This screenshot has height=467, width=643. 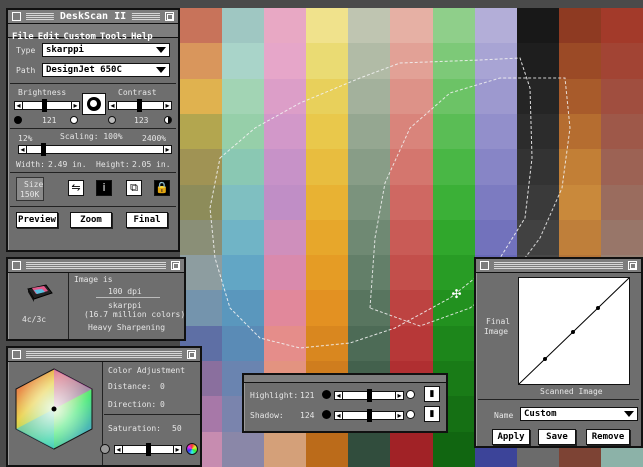 What do you see at coordinates (93, 279) in the screenshot?
I see `image-heading: Image is` at bounding box center [93, 279].